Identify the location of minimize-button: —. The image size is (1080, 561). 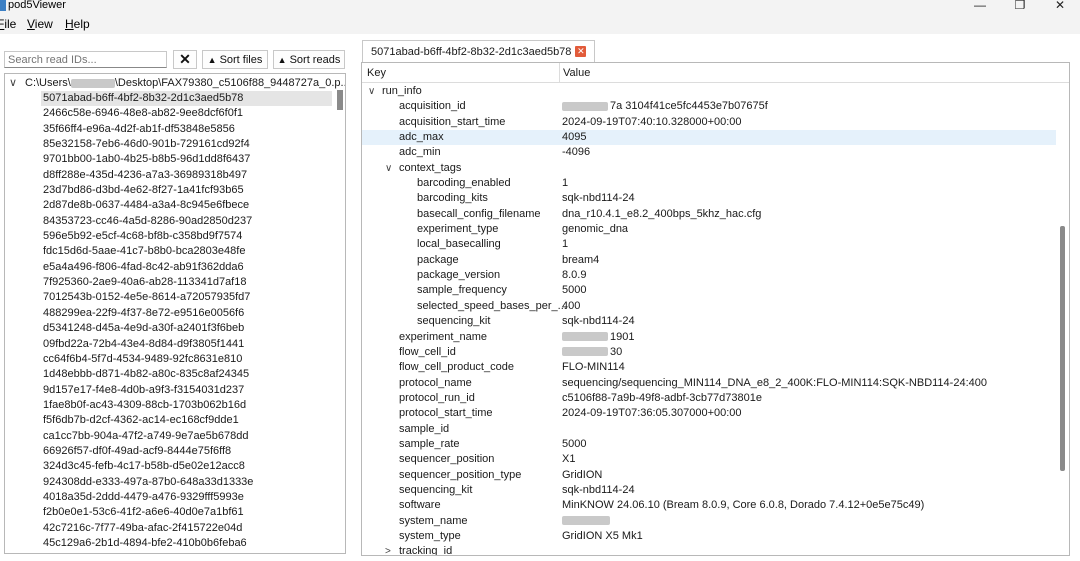
(980, 7).